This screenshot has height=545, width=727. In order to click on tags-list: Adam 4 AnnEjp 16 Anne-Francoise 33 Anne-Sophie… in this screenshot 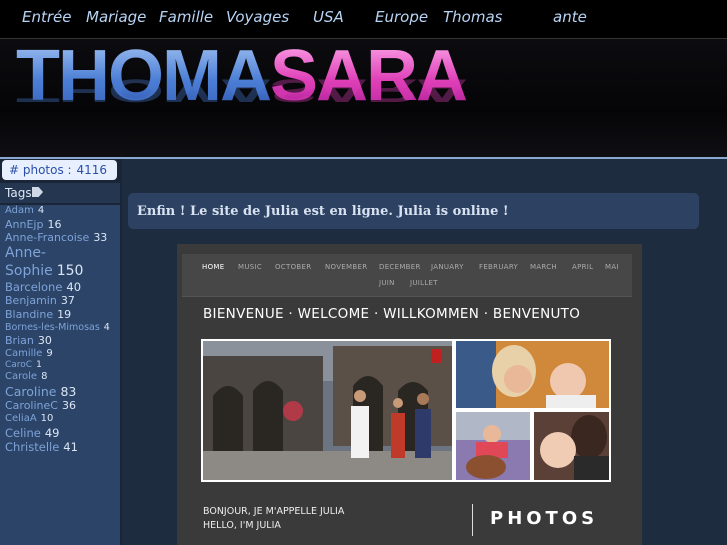, I will do `click(60, 375)`.